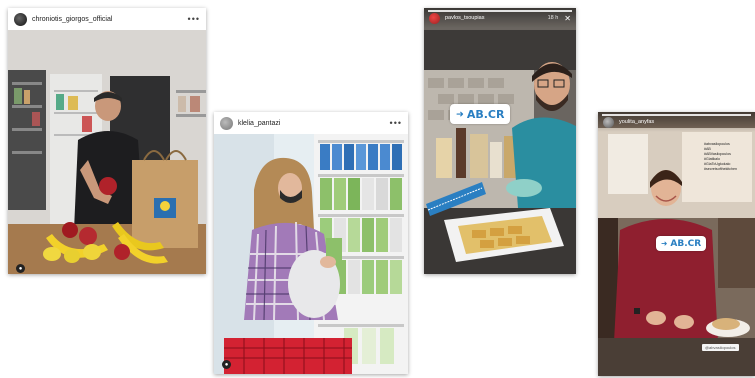 The width and height of the screenshot is (755, 378). What do you see at coordinates (720, 347) in the screenshot?
I see `mention-tag: @abvasilopoulos` at bounding box center [720, 347].